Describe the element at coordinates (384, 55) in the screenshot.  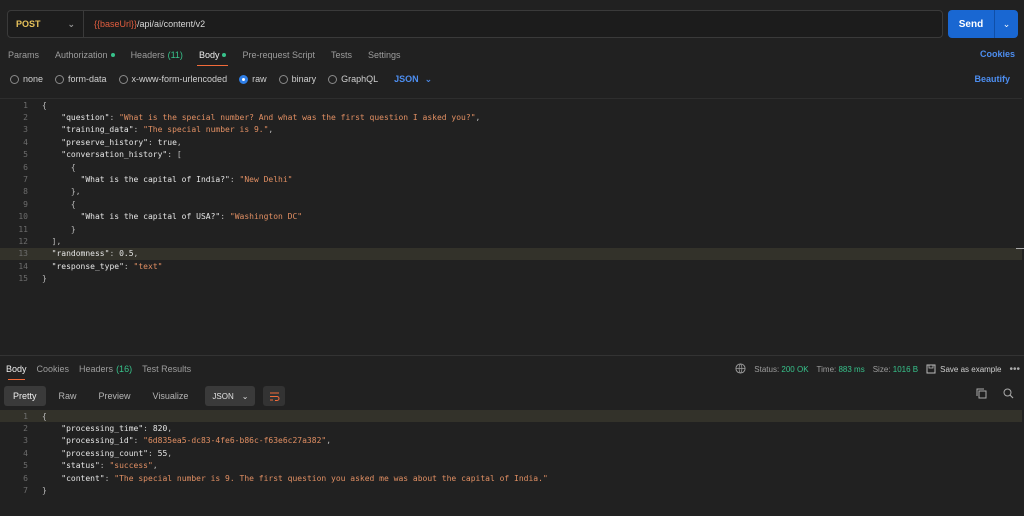
I see `tab-settings: Settings` at that location.